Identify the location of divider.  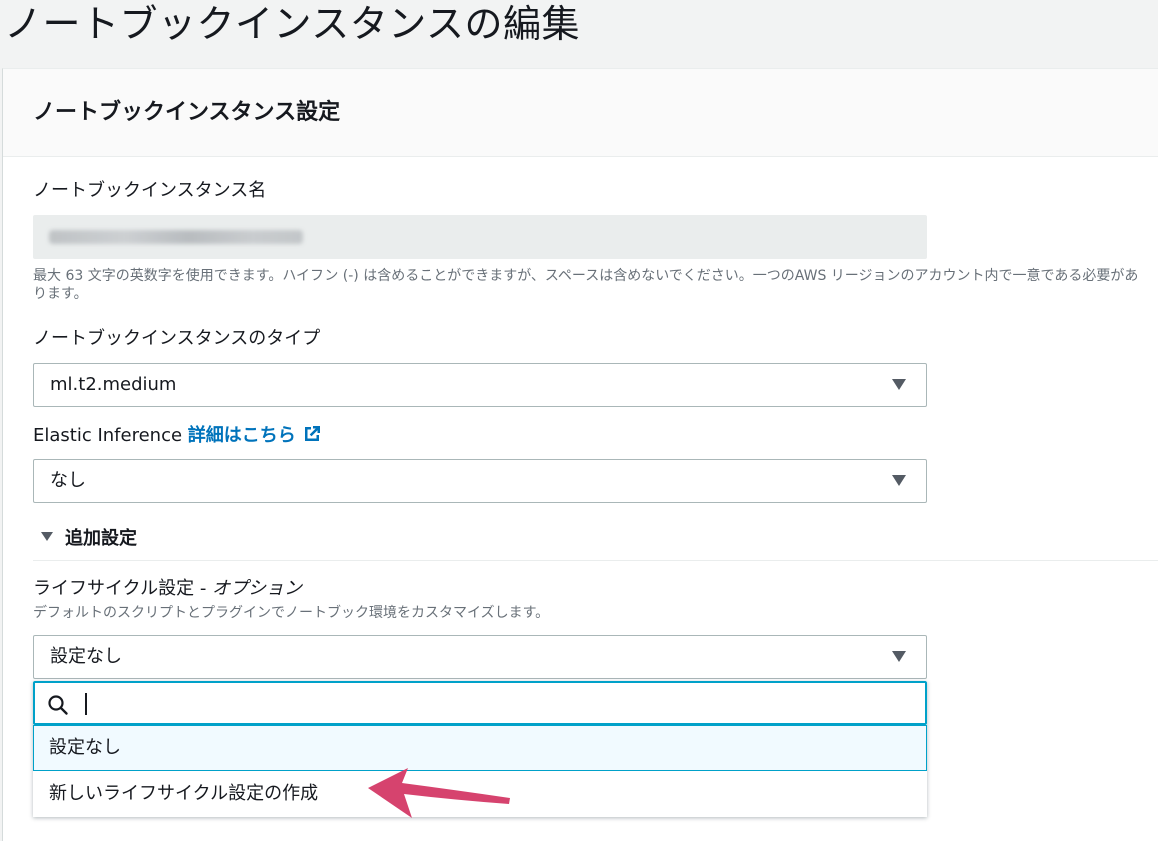
(595, 560).